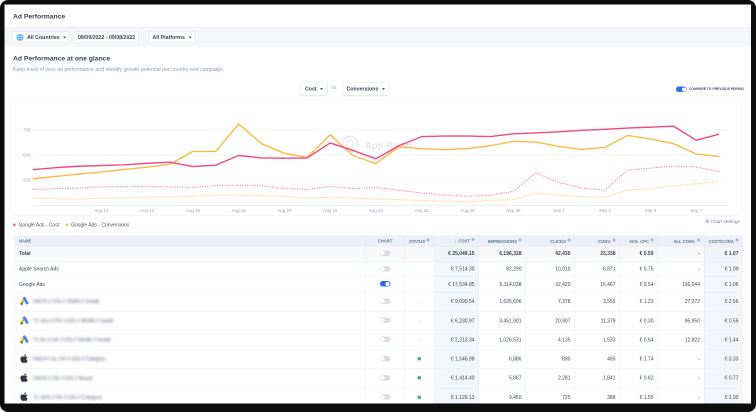 This screenshot has width=756, height=412. Describe the element at coordinates (239, 210) in the screenshot. I see `svg-text: Aug 18` at that location.